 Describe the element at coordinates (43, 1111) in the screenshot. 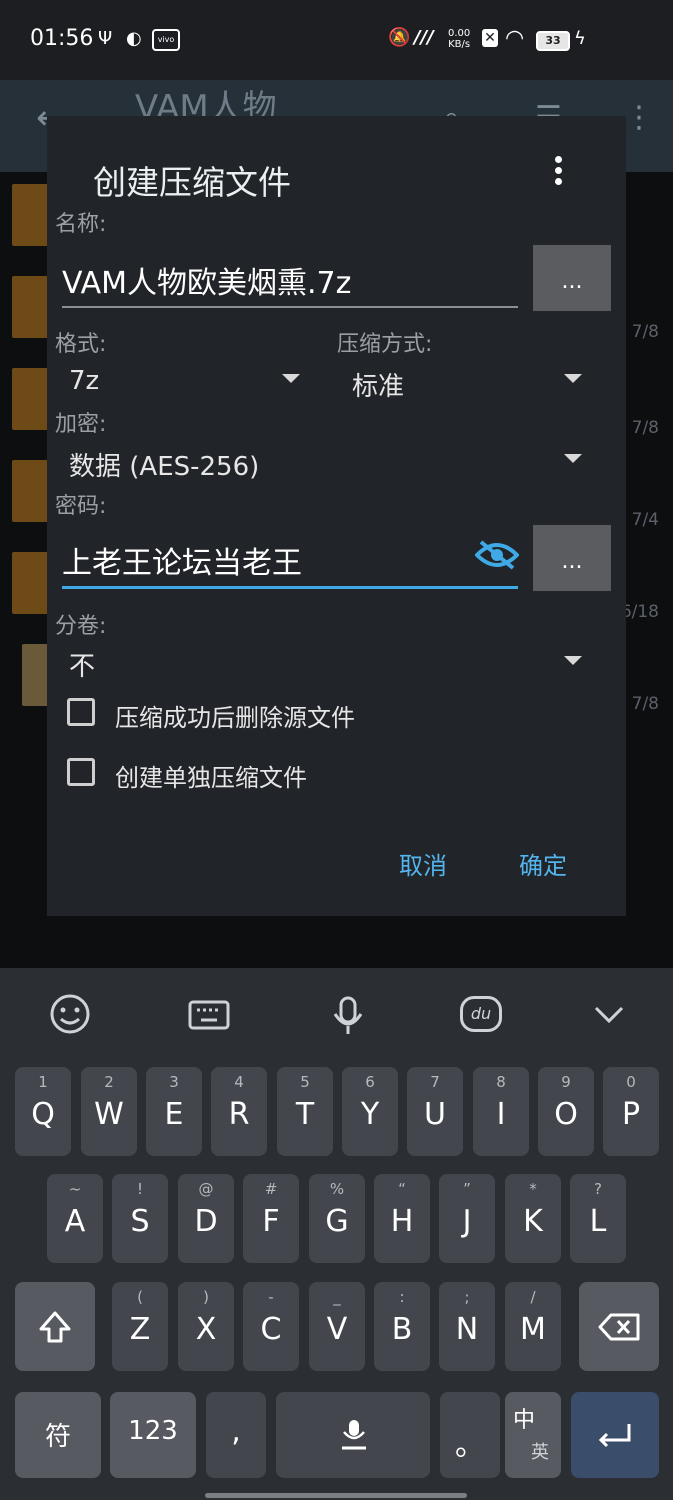

I see `key-q: 1Q` at that location.